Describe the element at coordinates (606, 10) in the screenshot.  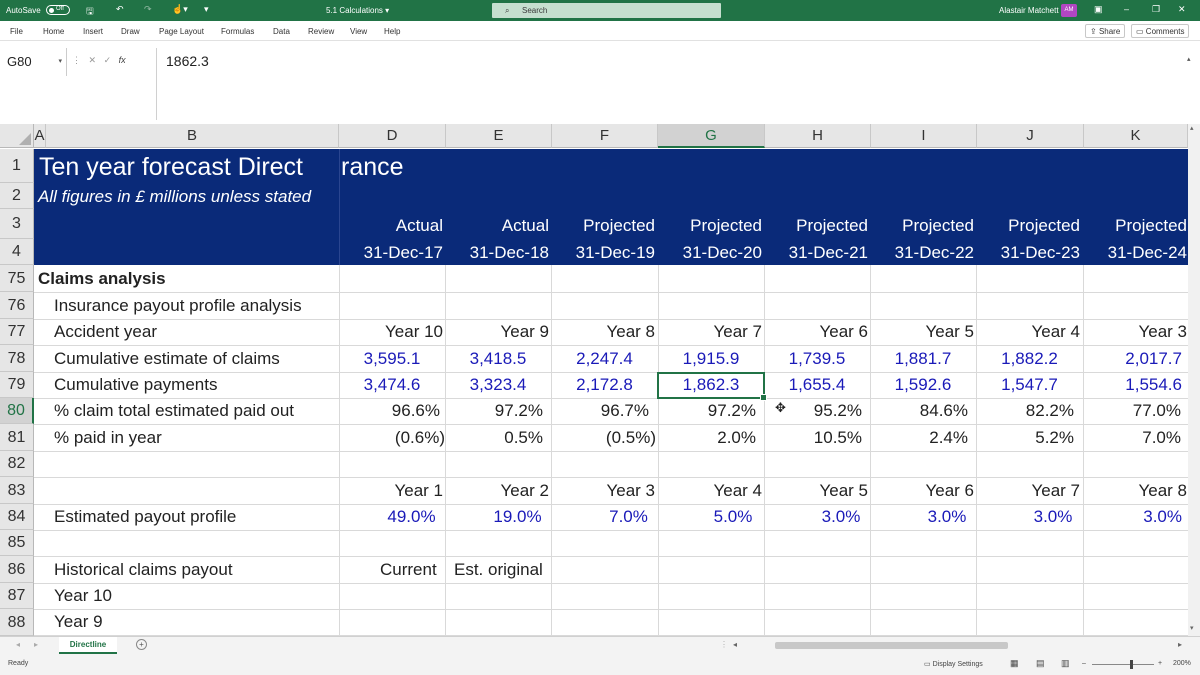
I see `search-box: ⌕ Search` at that location.